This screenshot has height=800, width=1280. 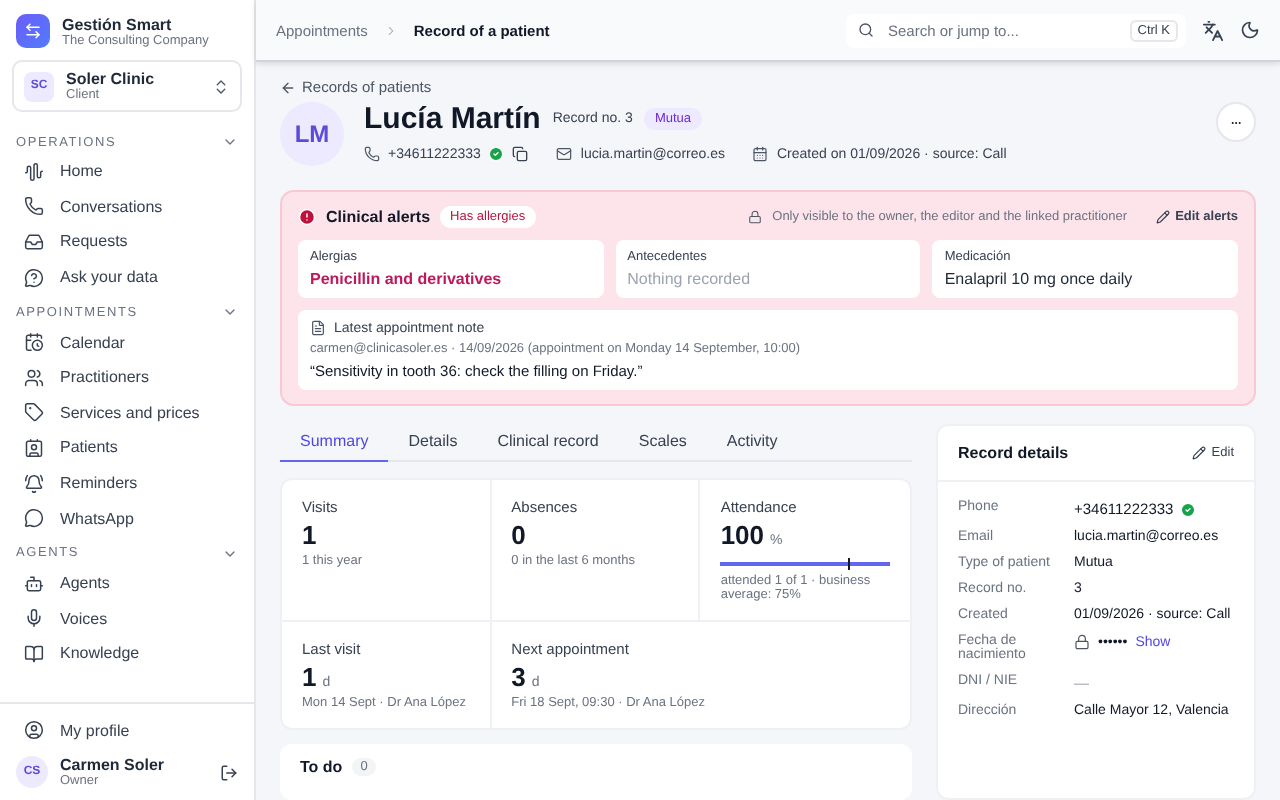 I want to click on chat-icon, so click(x=34, y=518).